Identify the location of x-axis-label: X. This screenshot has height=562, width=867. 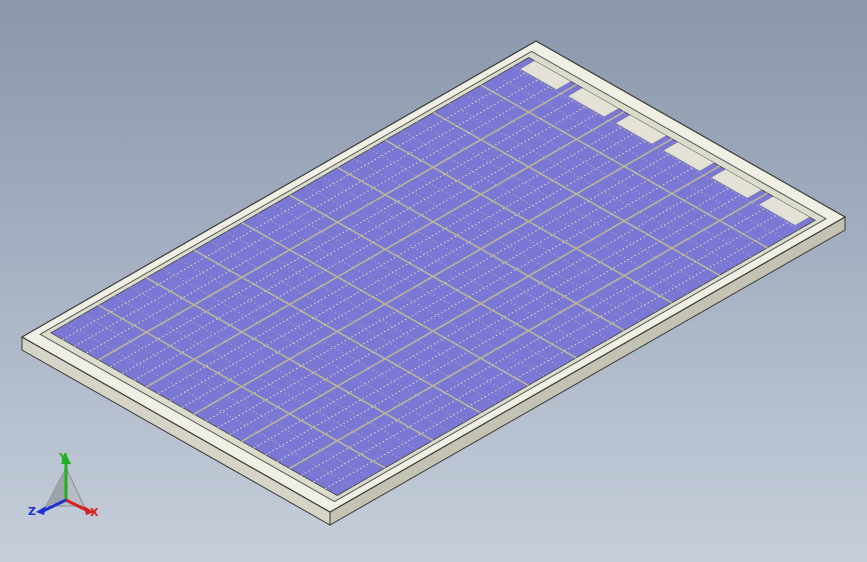
(94, 512).